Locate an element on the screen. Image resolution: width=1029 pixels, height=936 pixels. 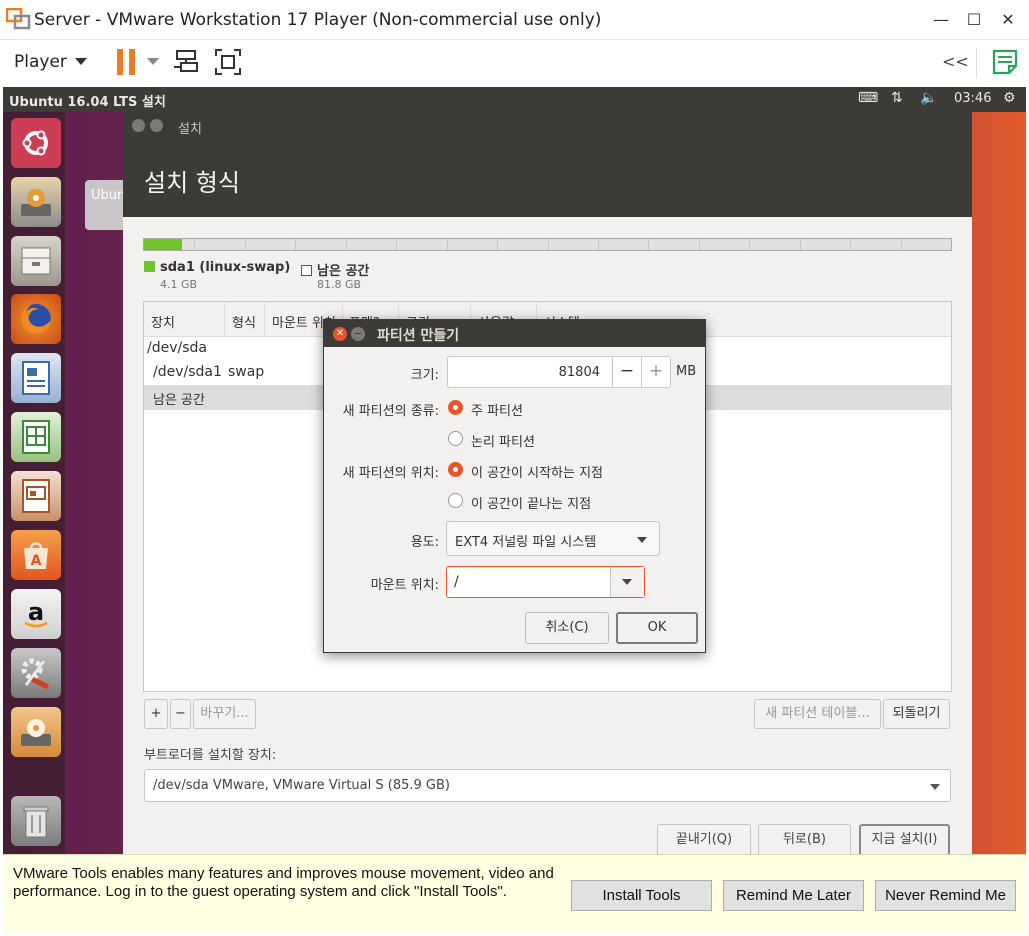
dialog-title: 파티션 만들기 is located at coordinates (418, 336).